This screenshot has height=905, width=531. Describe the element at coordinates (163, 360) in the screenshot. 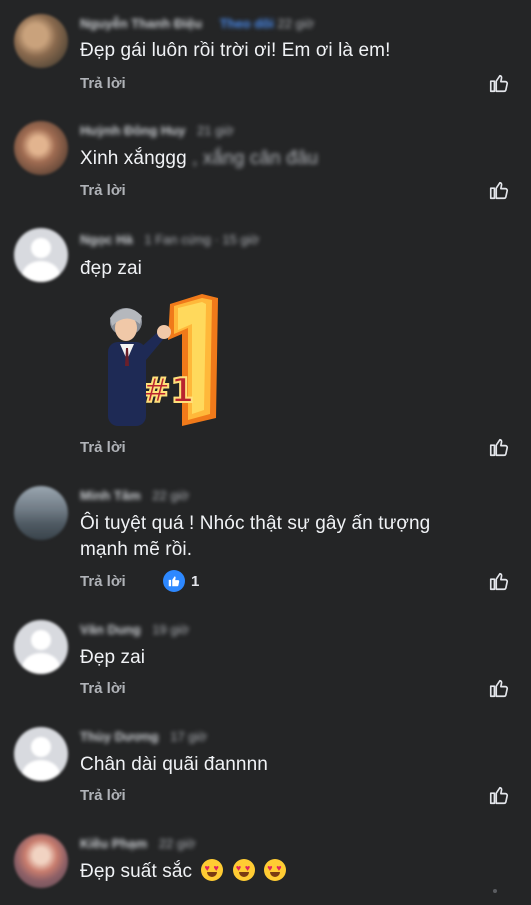

I see `sticker-number-one: #1` at that location.